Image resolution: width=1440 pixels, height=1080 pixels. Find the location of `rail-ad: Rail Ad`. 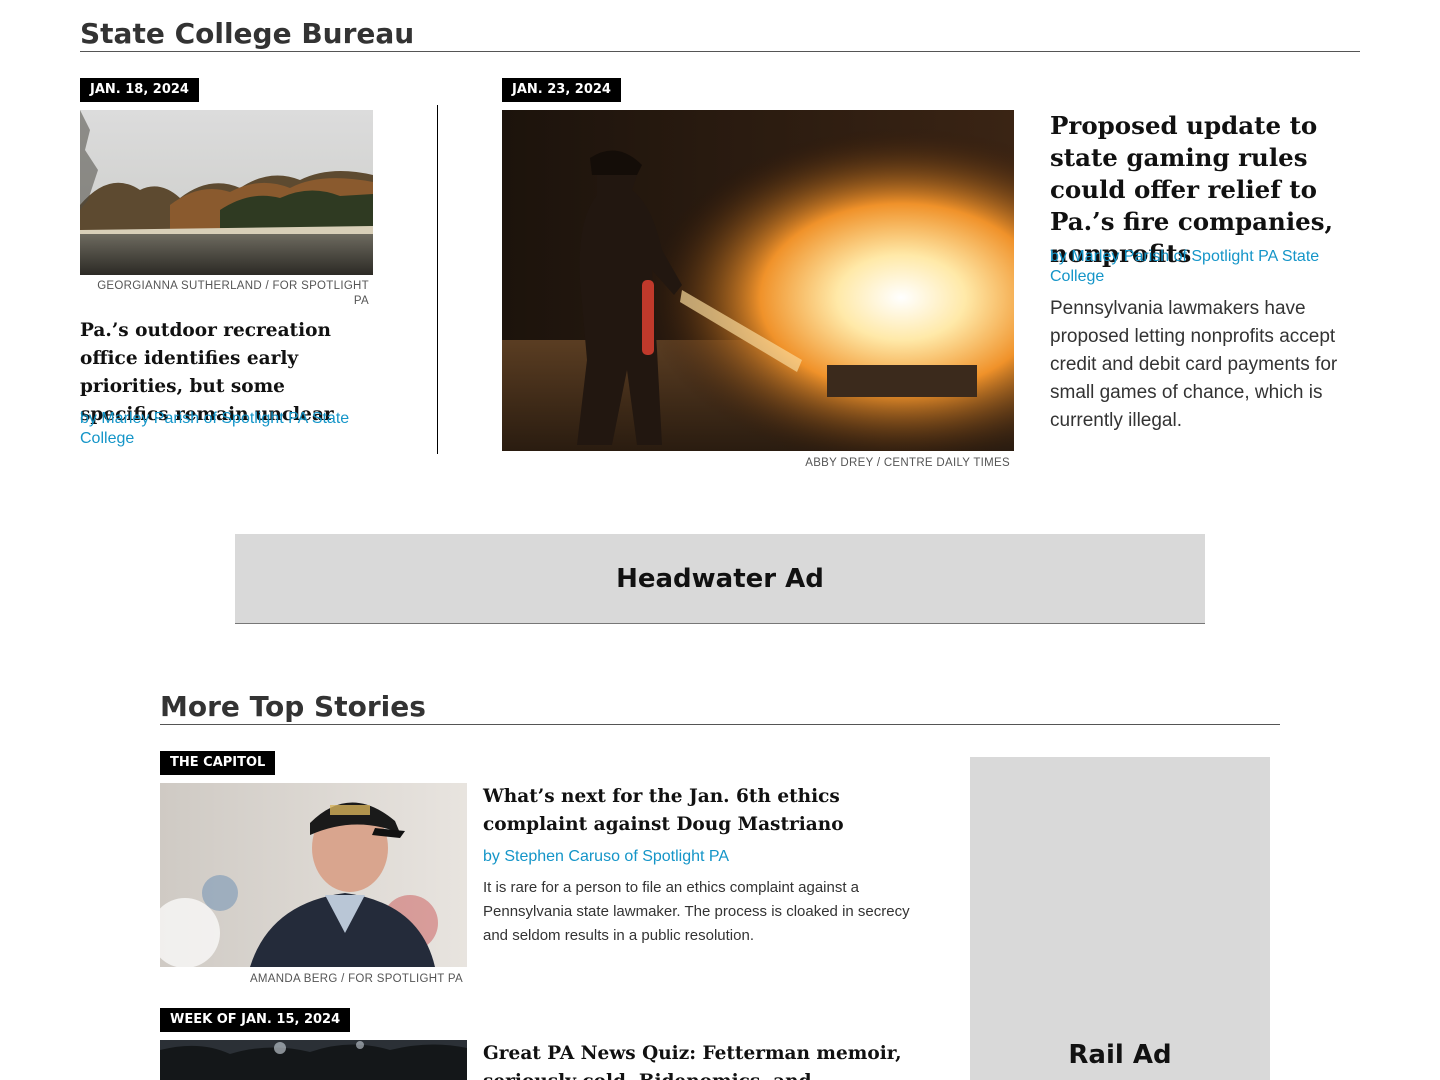

rail-ad: Rail Ad is located at coordinates (1120, 918).